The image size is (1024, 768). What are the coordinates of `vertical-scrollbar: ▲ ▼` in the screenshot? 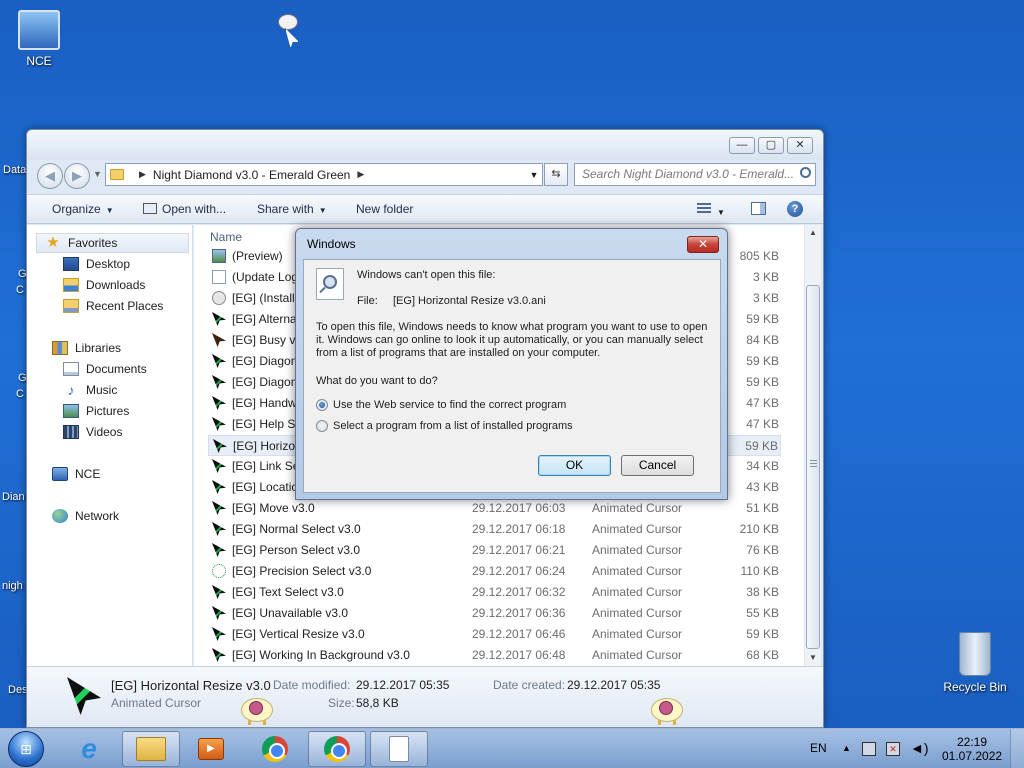 It's located at (812, 445).